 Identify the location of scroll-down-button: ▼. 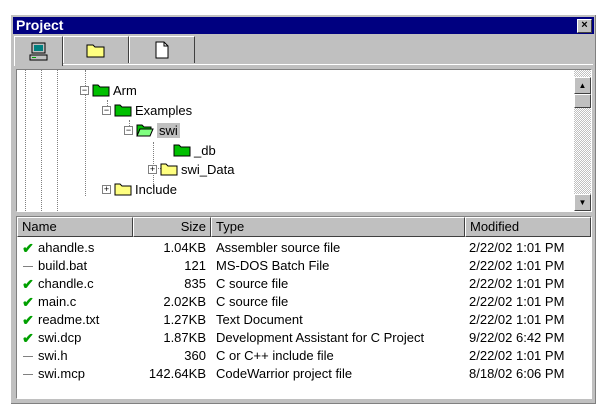
(582, 202).